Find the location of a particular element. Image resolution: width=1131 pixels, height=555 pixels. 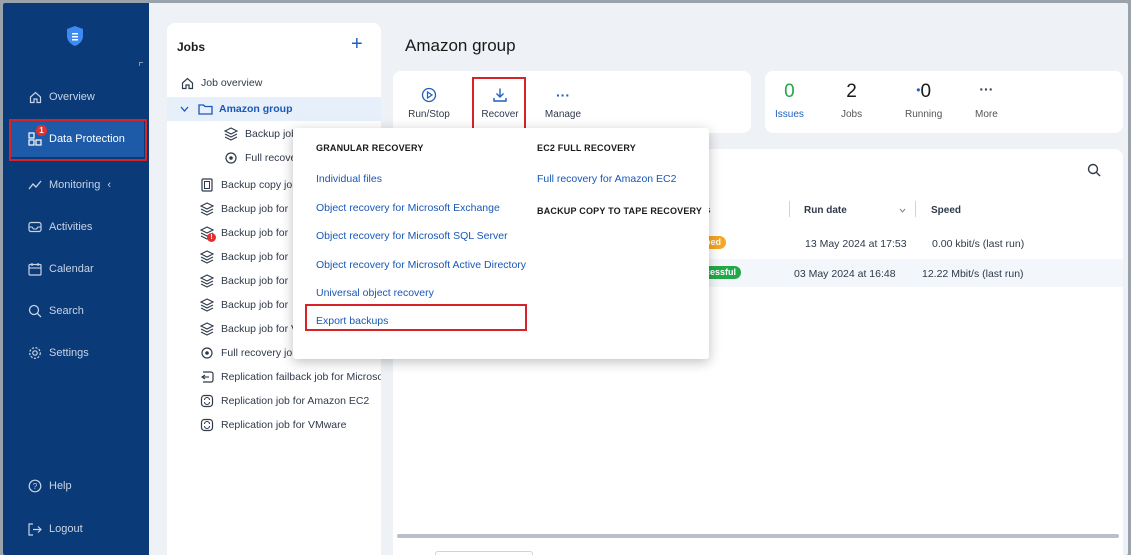

running-label: Running is located at coordinates (924, 114).